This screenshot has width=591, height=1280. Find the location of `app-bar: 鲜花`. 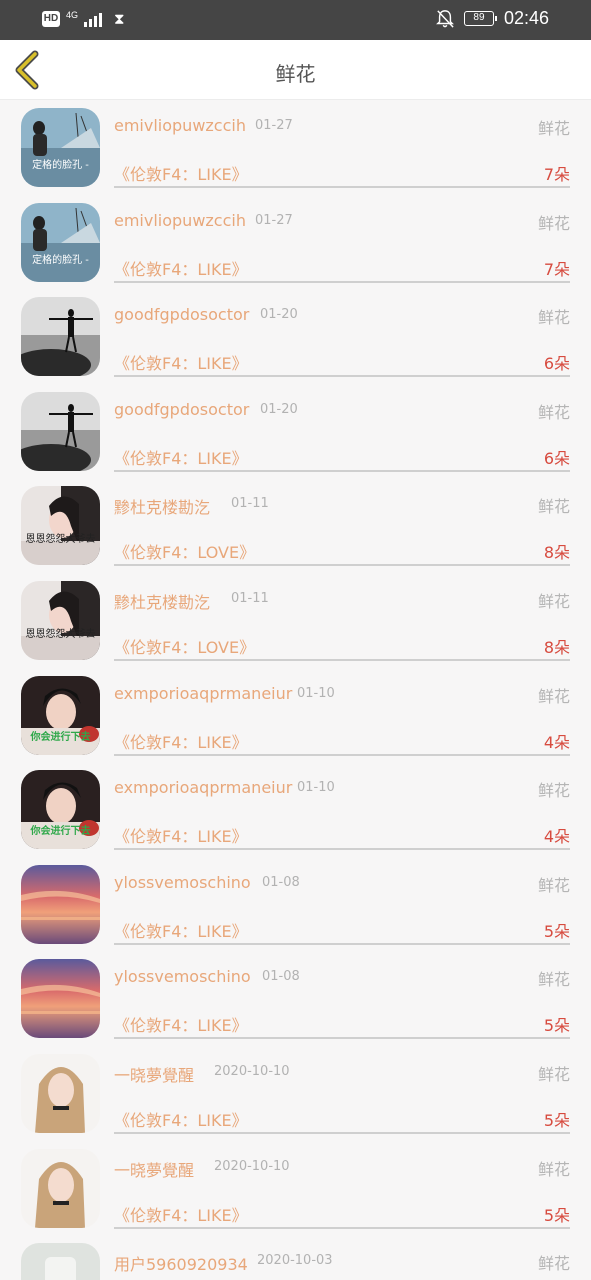

app-bar: 鲜花 is located at coordinates (295, 70).